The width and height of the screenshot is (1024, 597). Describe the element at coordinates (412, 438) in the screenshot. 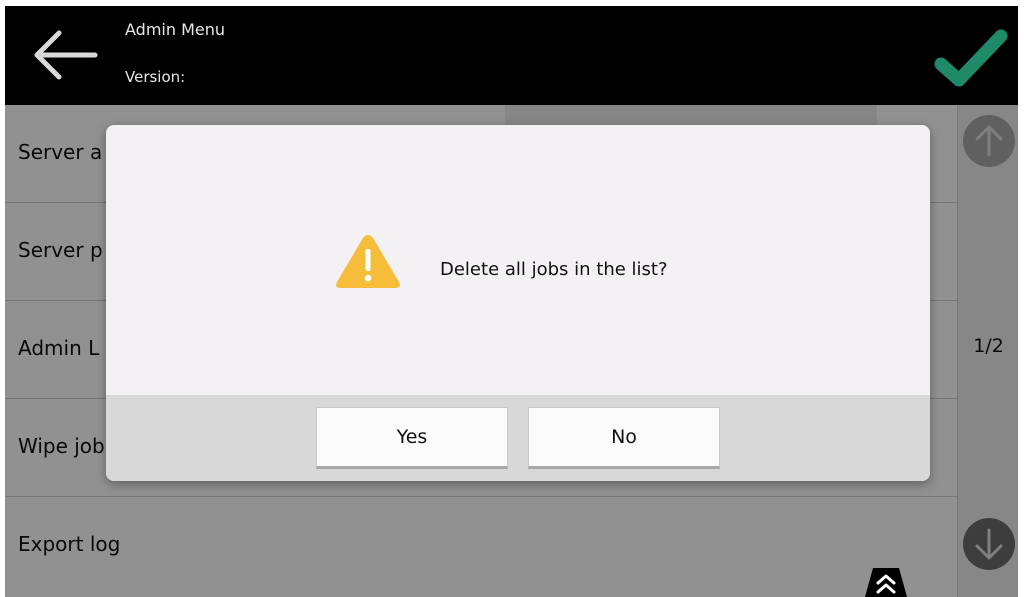

I see `yes-button: Yes` at that location.